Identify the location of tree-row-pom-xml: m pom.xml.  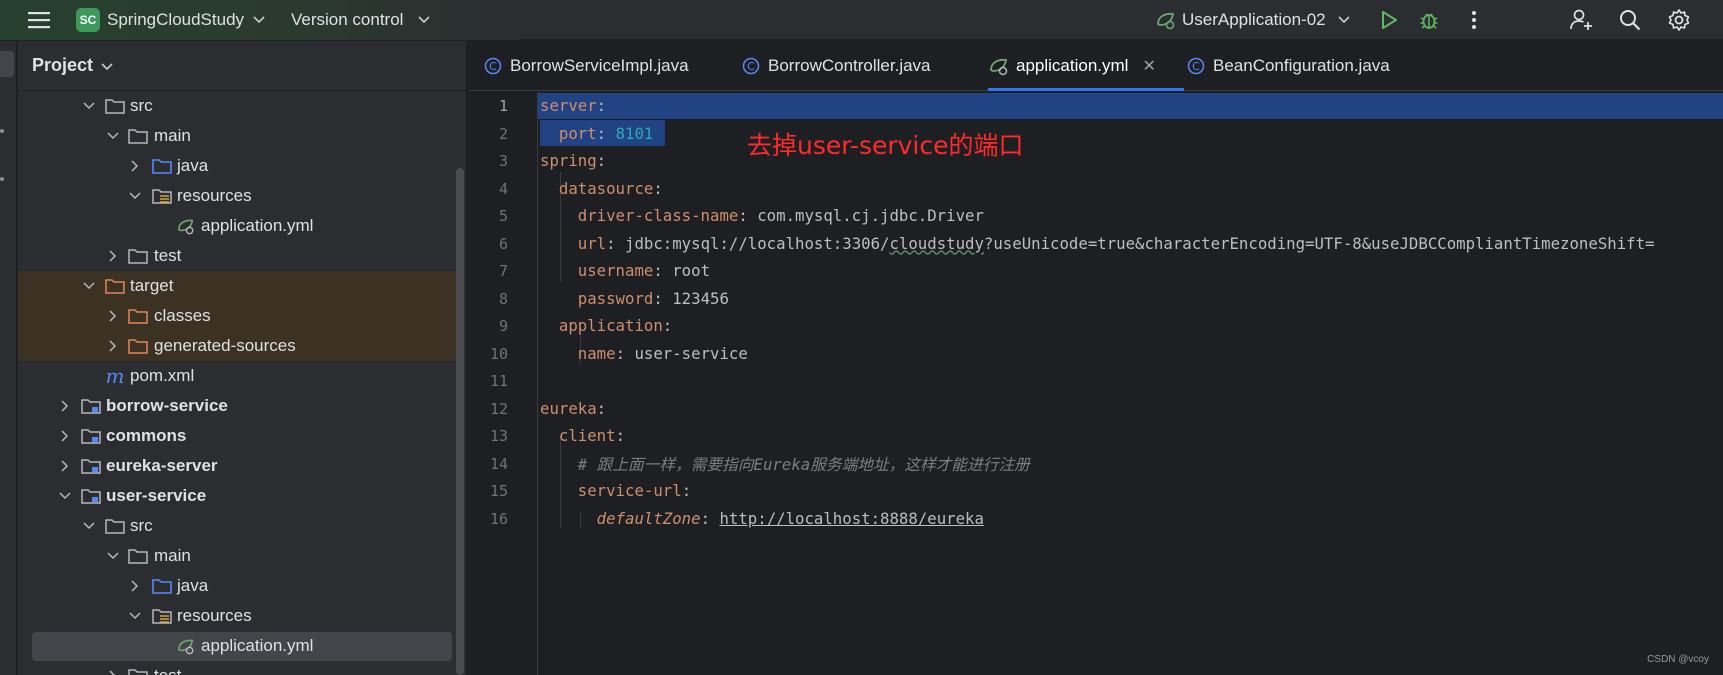
(238, 376).